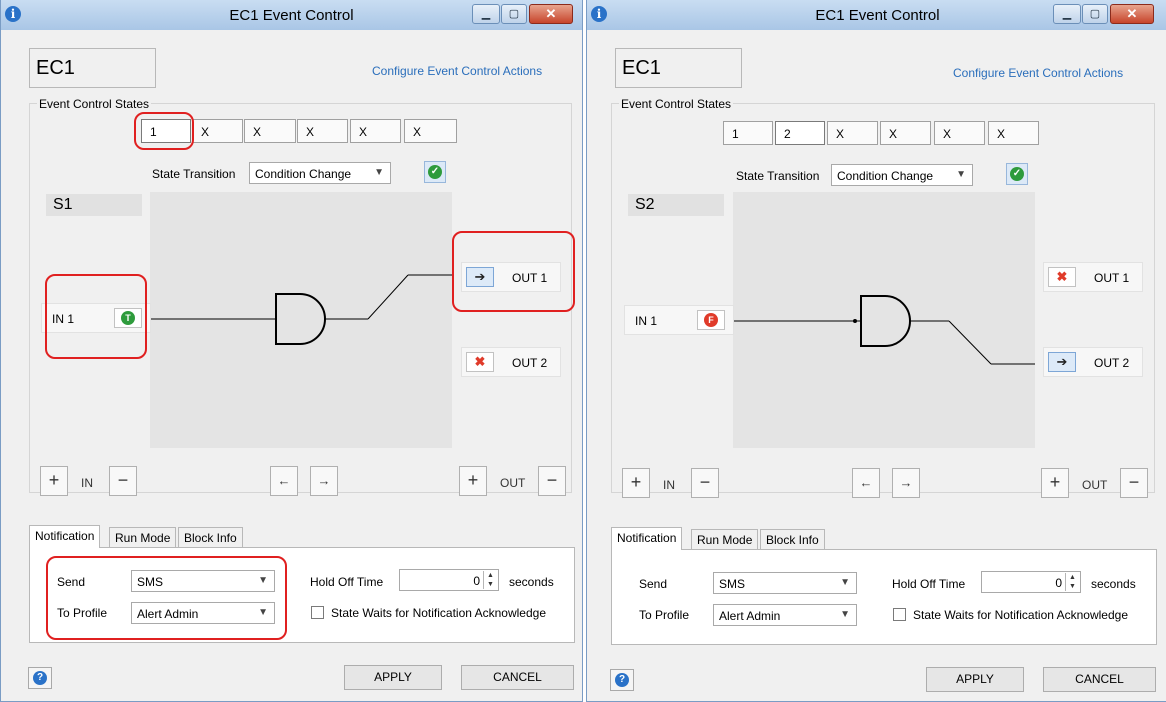 The width and height of the screenshot is (1166, 702). Describe the element at coordinates (511, 362) in the screenshot. I see `output-block-2: ✖ OUT 2` at that location.